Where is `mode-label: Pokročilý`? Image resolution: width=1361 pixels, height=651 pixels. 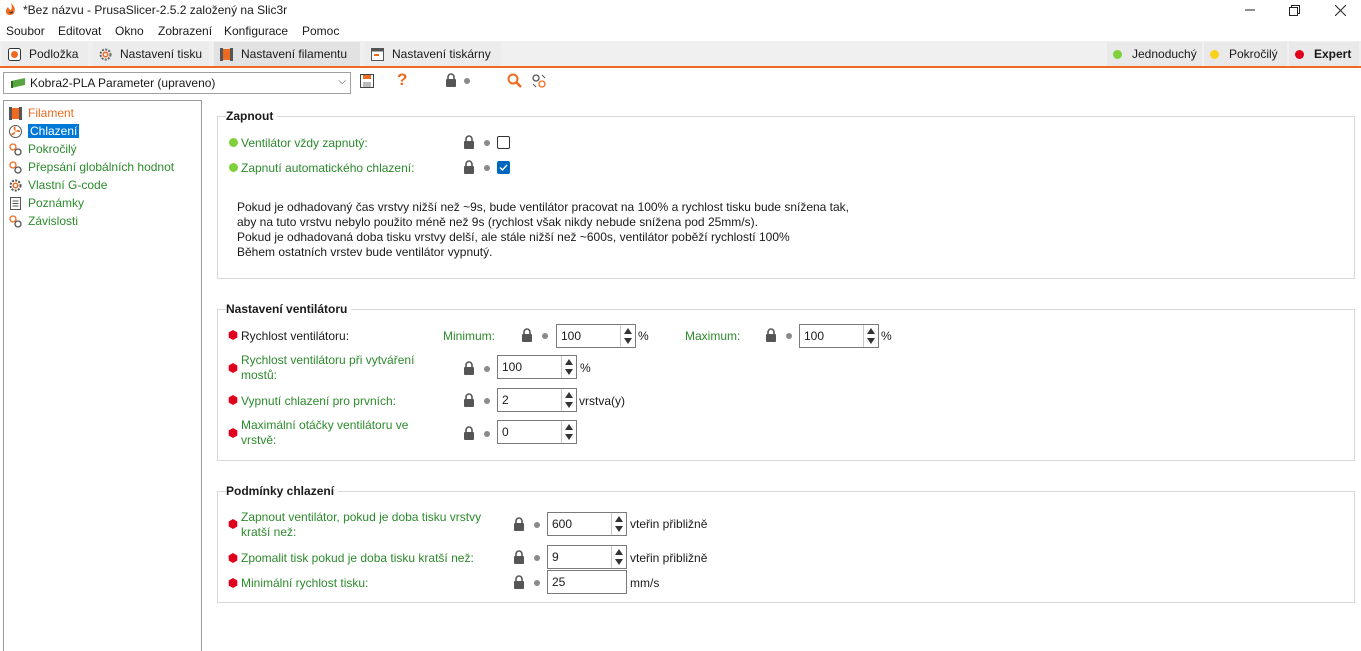 mode-label: Pokročilý is located at coordinates (1253, 54).